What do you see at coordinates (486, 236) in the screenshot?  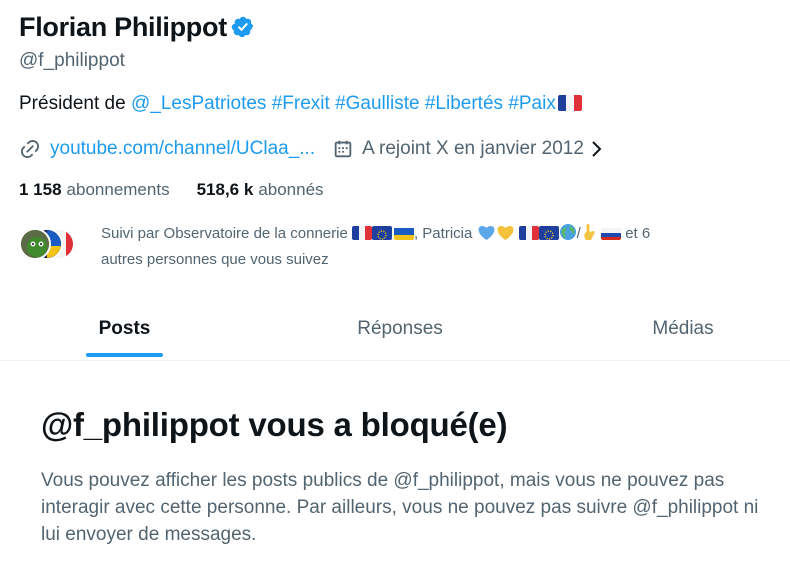 I see `blue-heart-icon` at bounding box center [486, 236].